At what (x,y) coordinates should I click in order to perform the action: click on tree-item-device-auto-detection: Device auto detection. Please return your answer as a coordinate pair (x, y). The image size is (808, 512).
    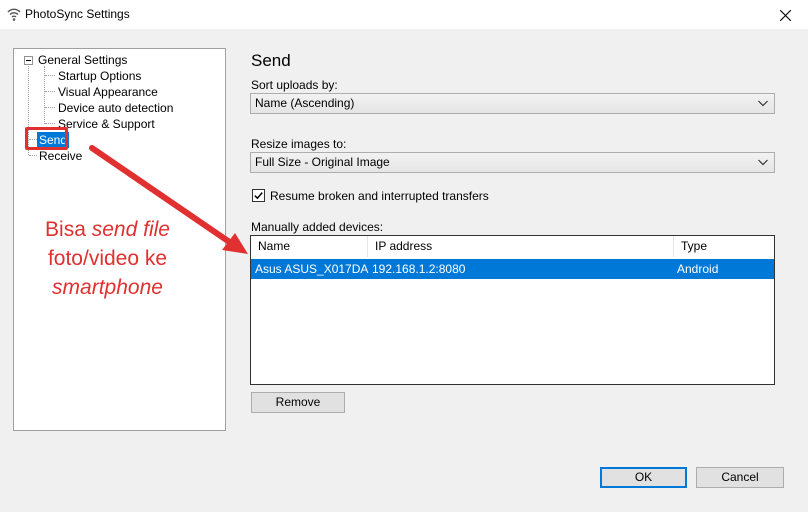
    Looking at the image, I should click on (115, 108).